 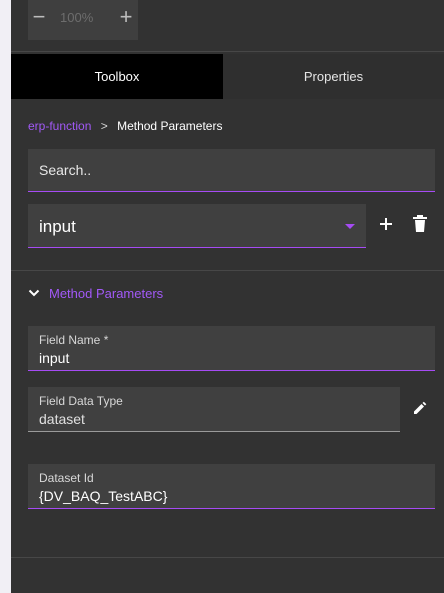 I want to click on chevron-down-icon, so click(x=34, y=293).